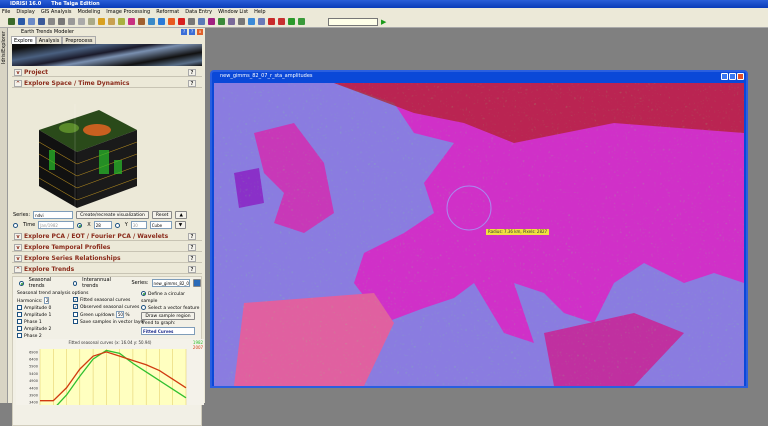  Describe the element at coordinates (168, 331) in the screenshot. I see `trend-graph-select: Fitted Curves` at that location.